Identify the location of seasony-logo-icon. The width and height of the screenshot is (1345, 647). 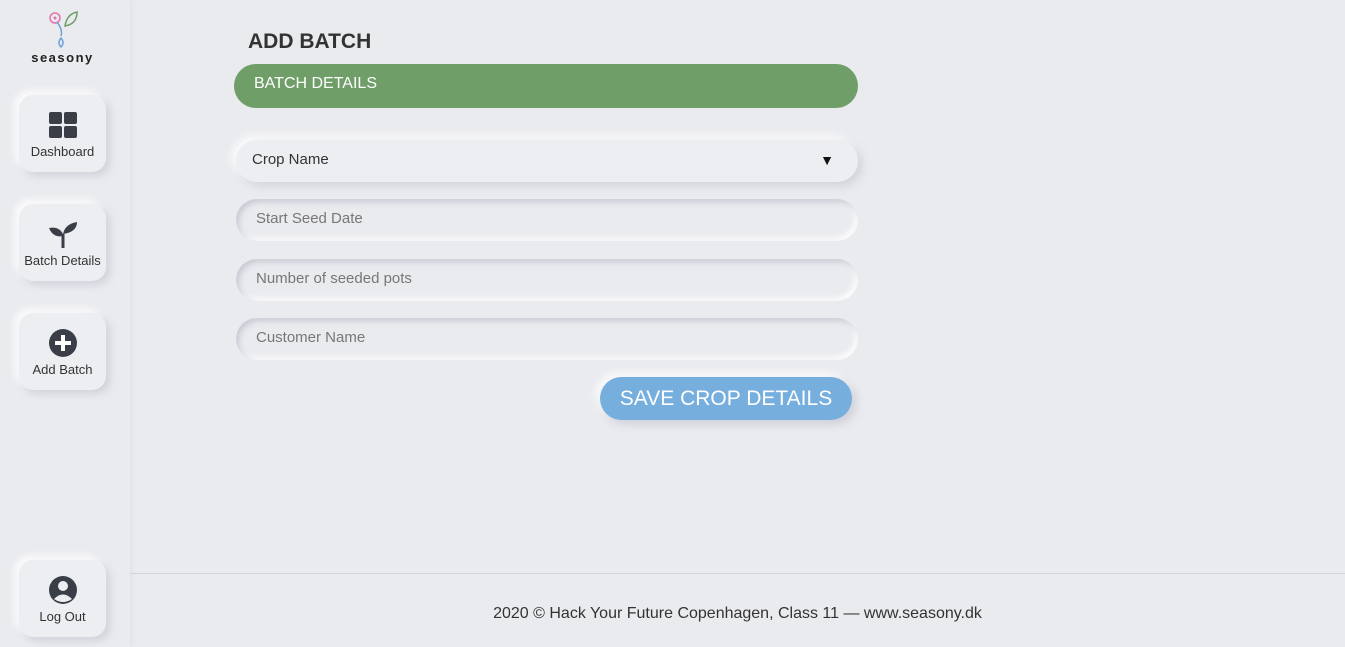
(63, 29).